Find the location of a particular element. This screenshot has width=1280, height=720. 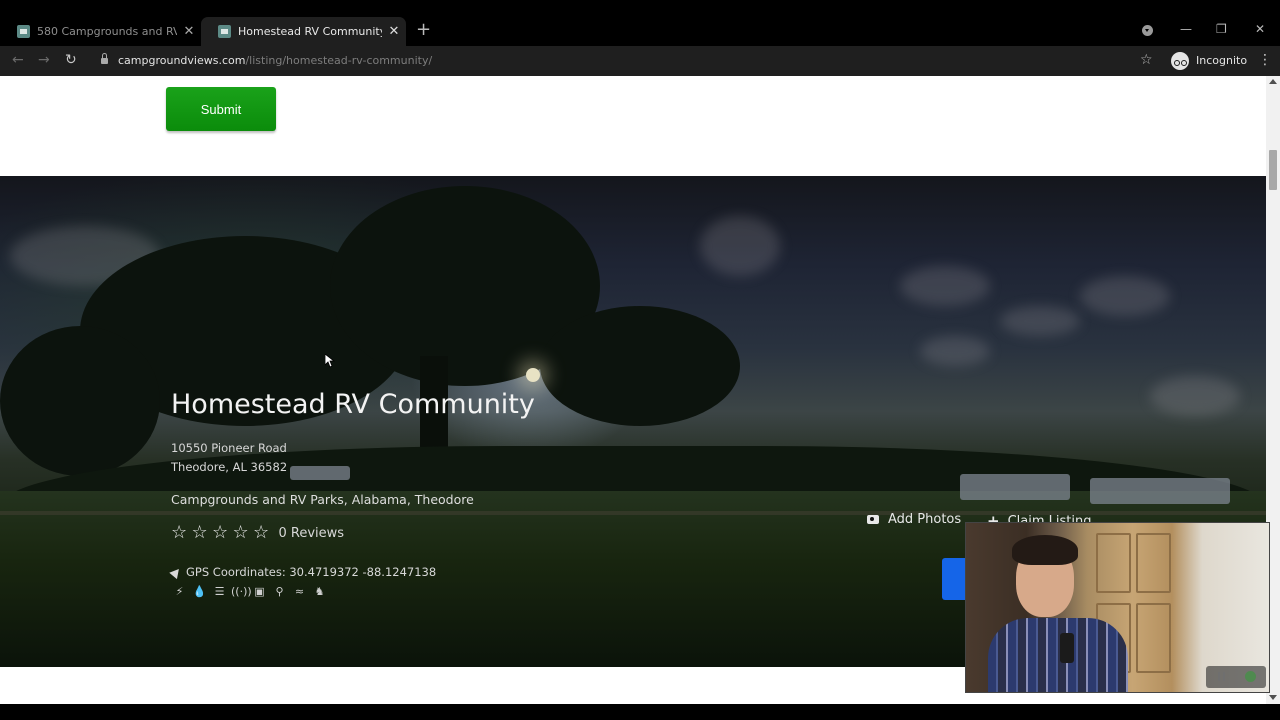

tab-search-icon is located at coordinates (1147, 30).